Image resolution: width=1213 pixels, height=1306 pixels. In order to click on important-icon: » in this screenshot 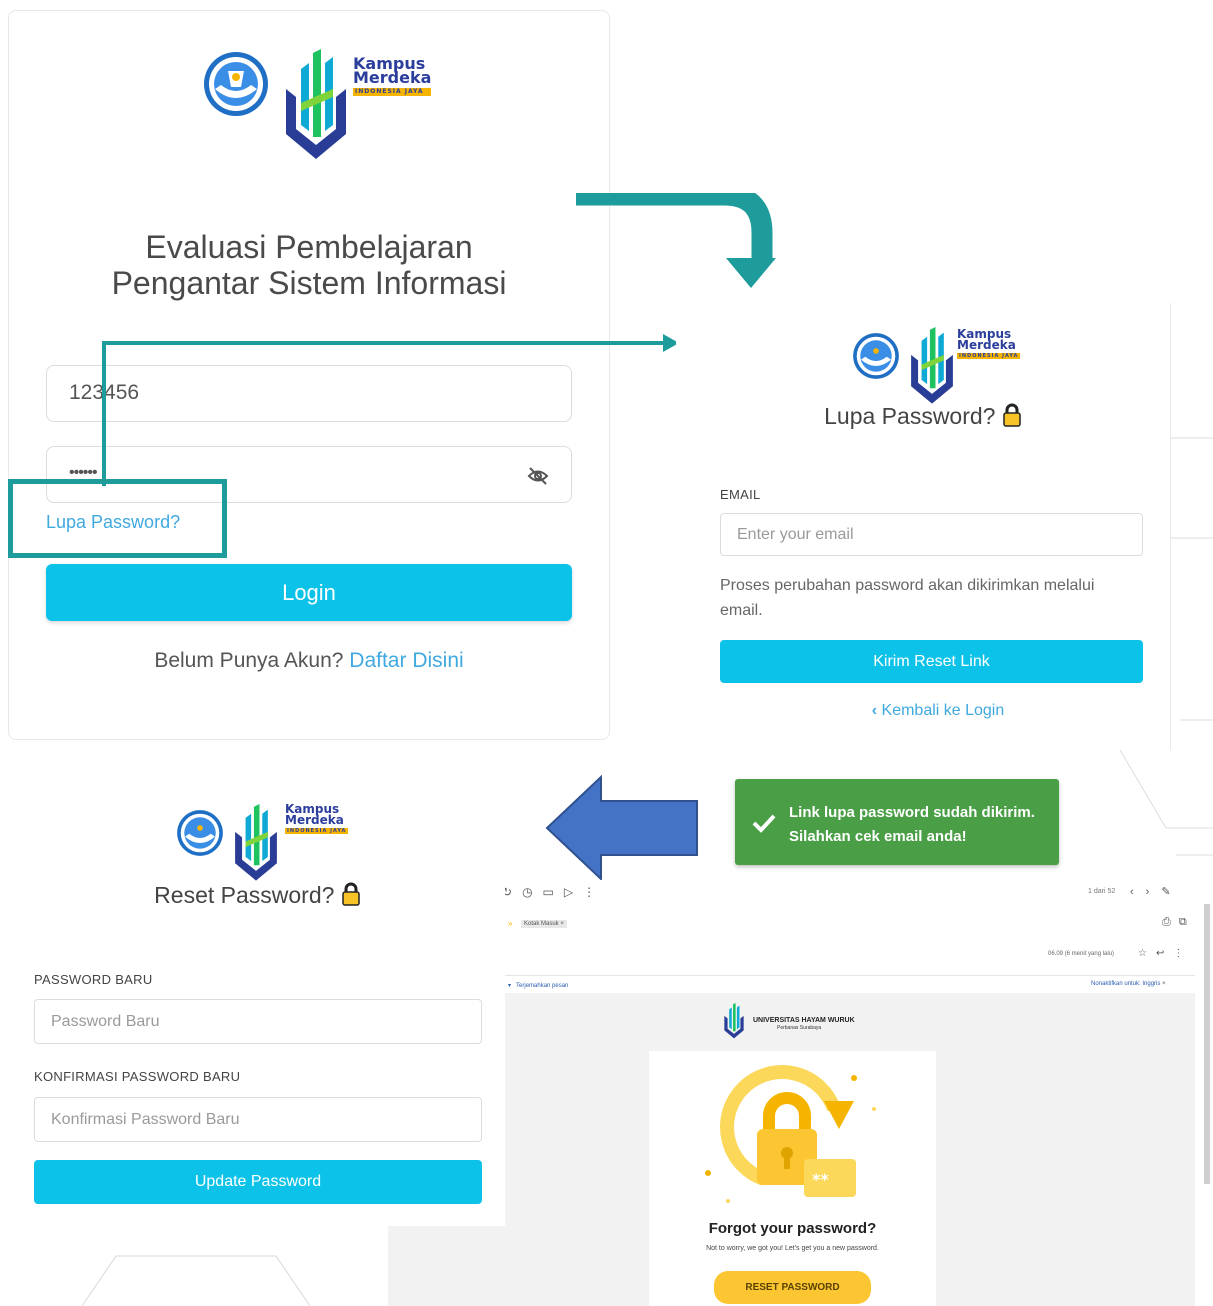, I will do `click(510, 923)`.